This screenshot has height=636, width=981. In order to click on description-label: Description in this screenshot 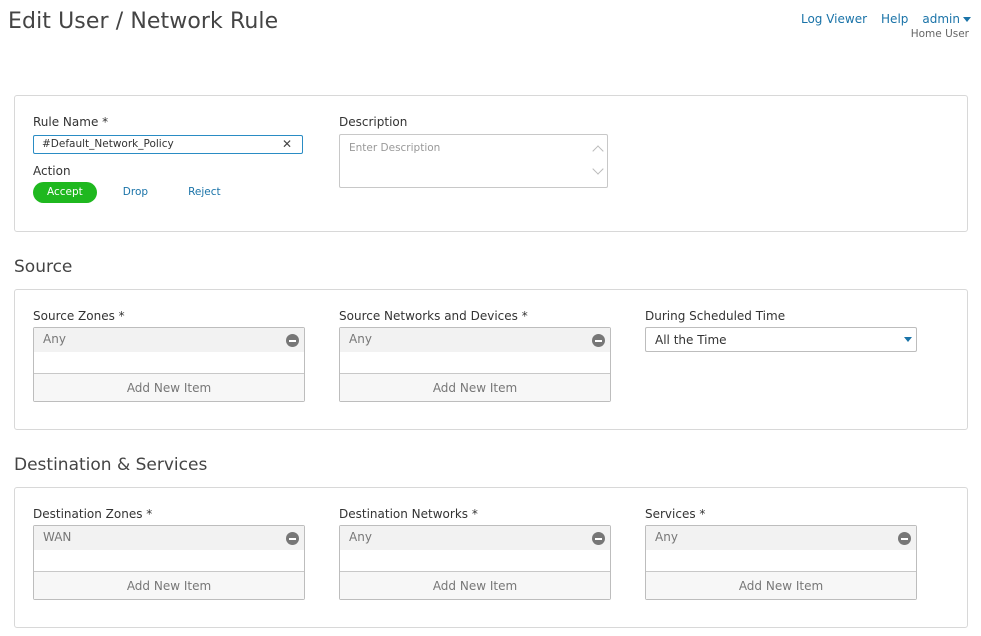, I will do `click(373, 122)`.